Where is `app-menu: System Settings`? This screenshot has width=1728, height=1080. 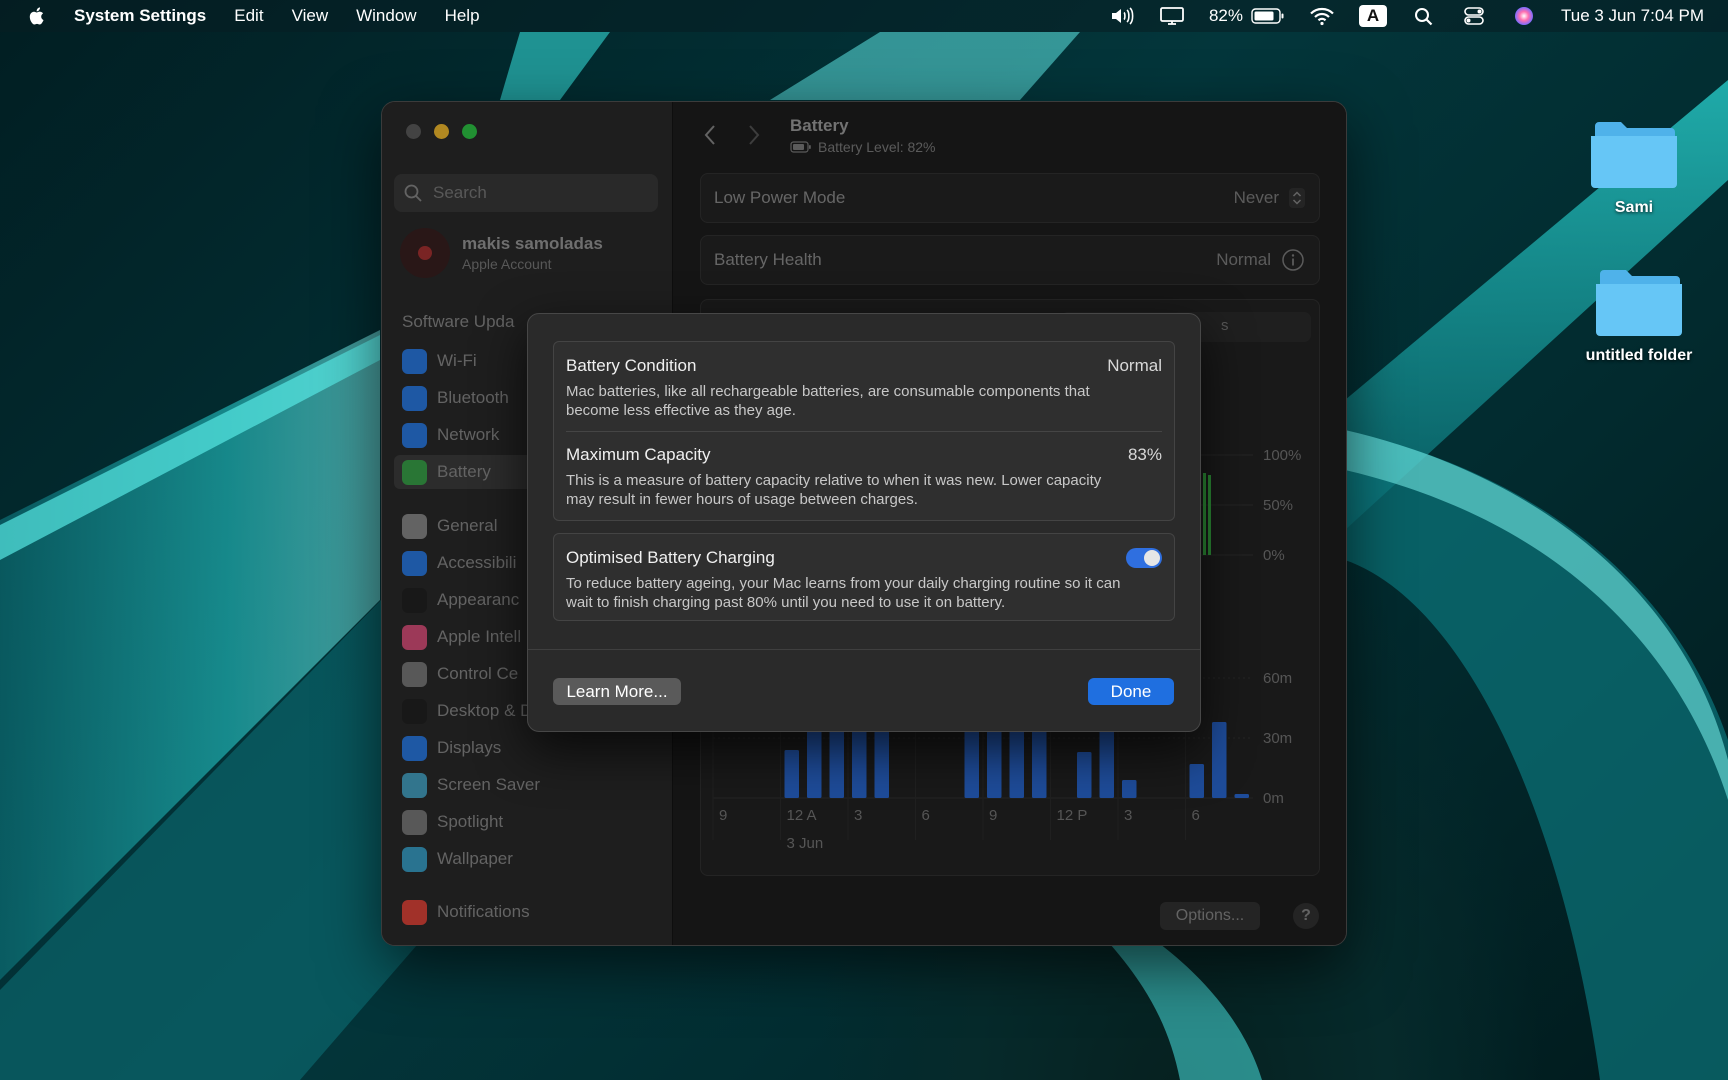 app-menu: System Settings is located at coordinates (140, 16).